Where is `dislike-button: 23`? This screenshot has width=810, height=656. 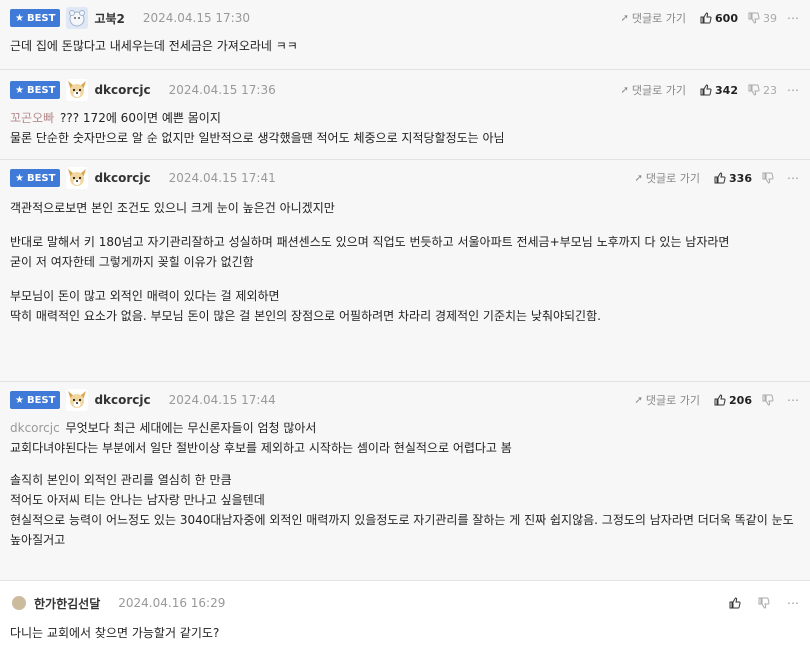 dislike-button: 23 is located at coordinates (762, 90).